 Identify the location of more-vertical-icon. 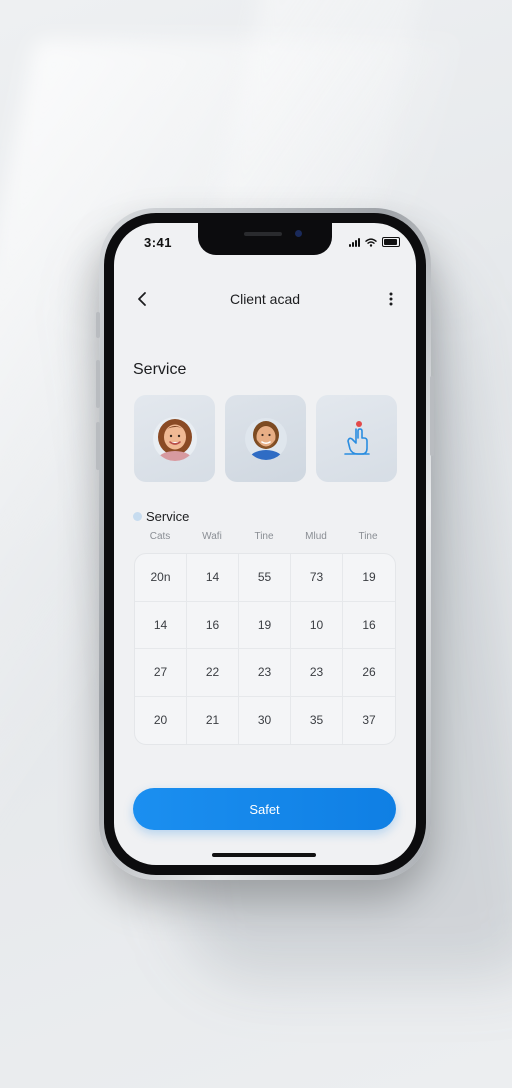
(391, 299).